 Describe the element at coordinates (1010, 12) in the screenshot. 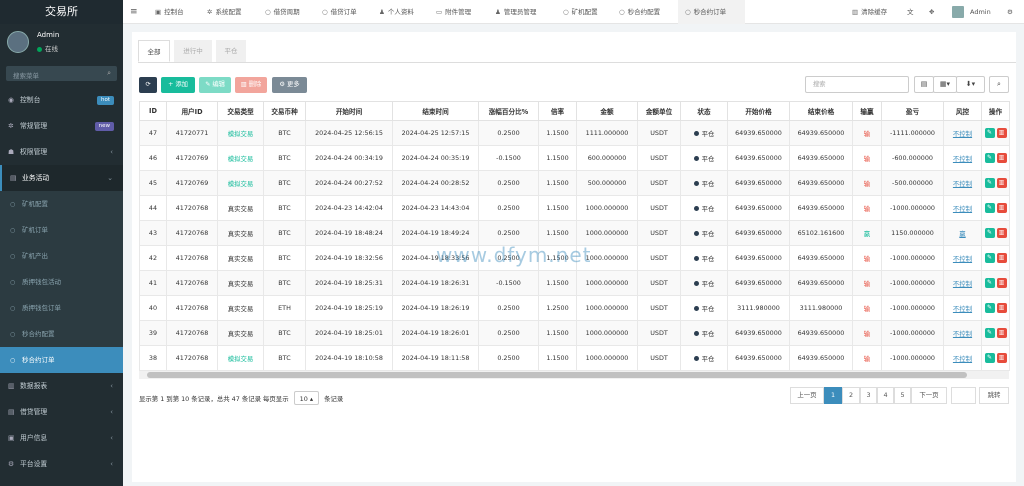

I see `settings-icon: ⚙` at that location.